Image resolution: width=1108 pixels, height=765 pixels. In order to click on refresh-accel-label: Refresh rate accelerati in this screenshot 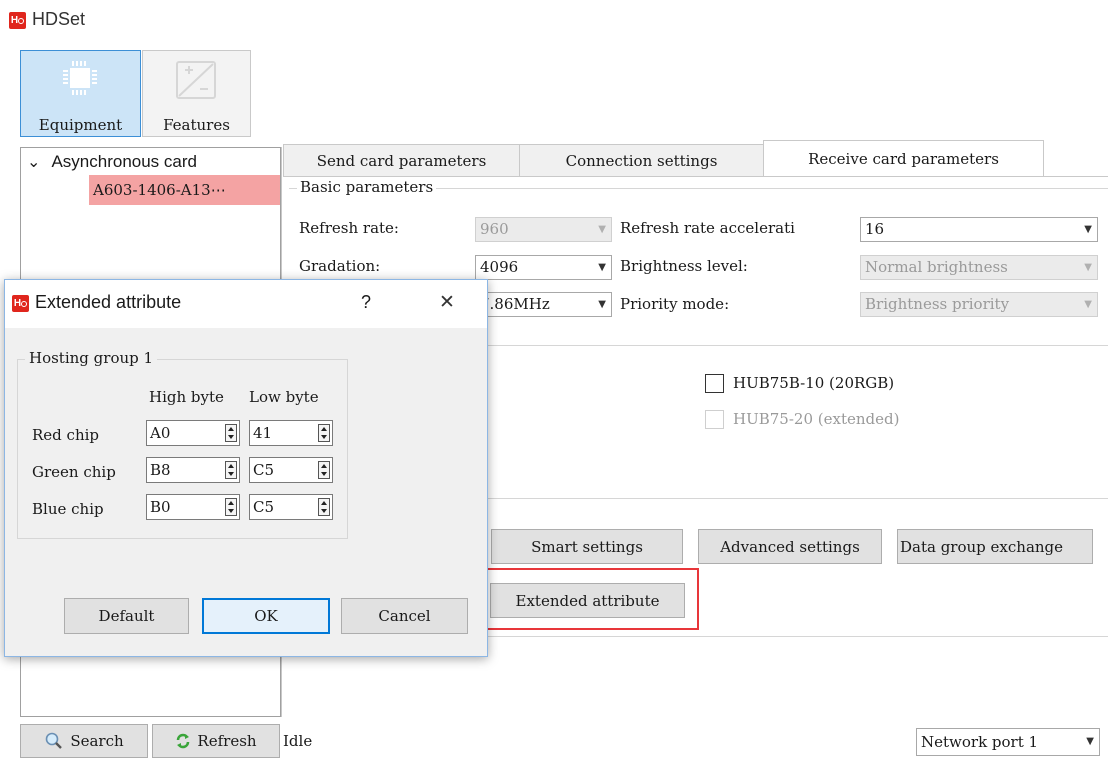, I will do `click(707, 228)`.